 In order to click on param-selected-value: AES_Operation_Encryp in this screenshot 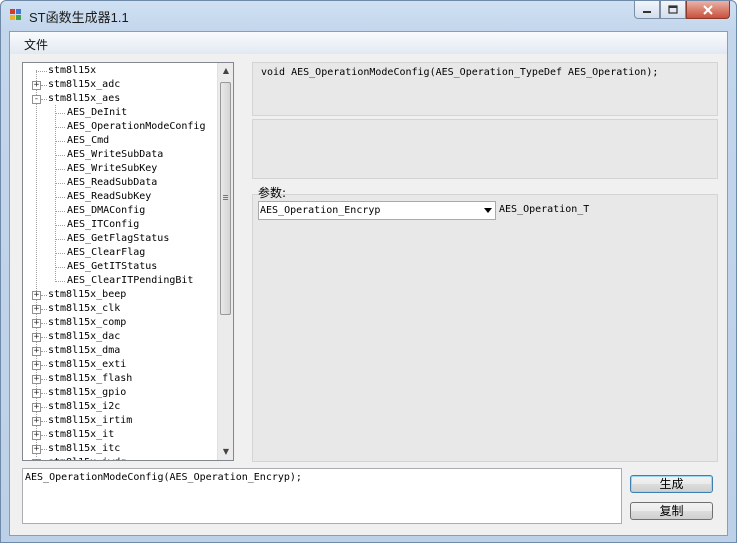, I will do `click(320, 210)`.